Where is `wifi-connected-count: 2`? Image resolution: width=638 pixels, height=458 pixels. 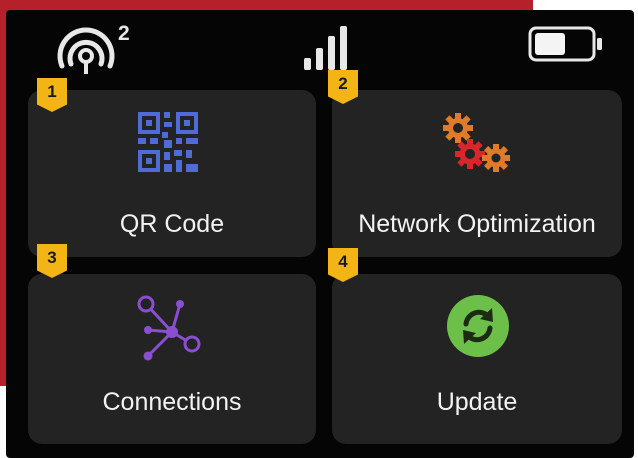
wifi-connected-count: 2 is located at coordinates (124, 33).